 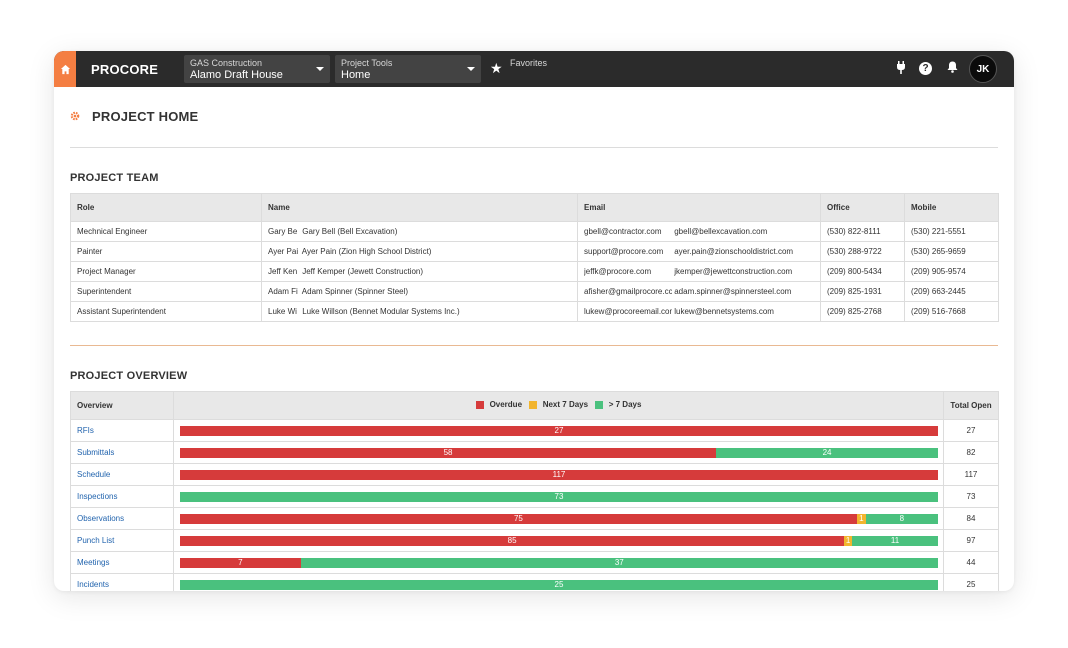 I want to click on bar-segment-overdue: 27, so click(x=559, y=430).